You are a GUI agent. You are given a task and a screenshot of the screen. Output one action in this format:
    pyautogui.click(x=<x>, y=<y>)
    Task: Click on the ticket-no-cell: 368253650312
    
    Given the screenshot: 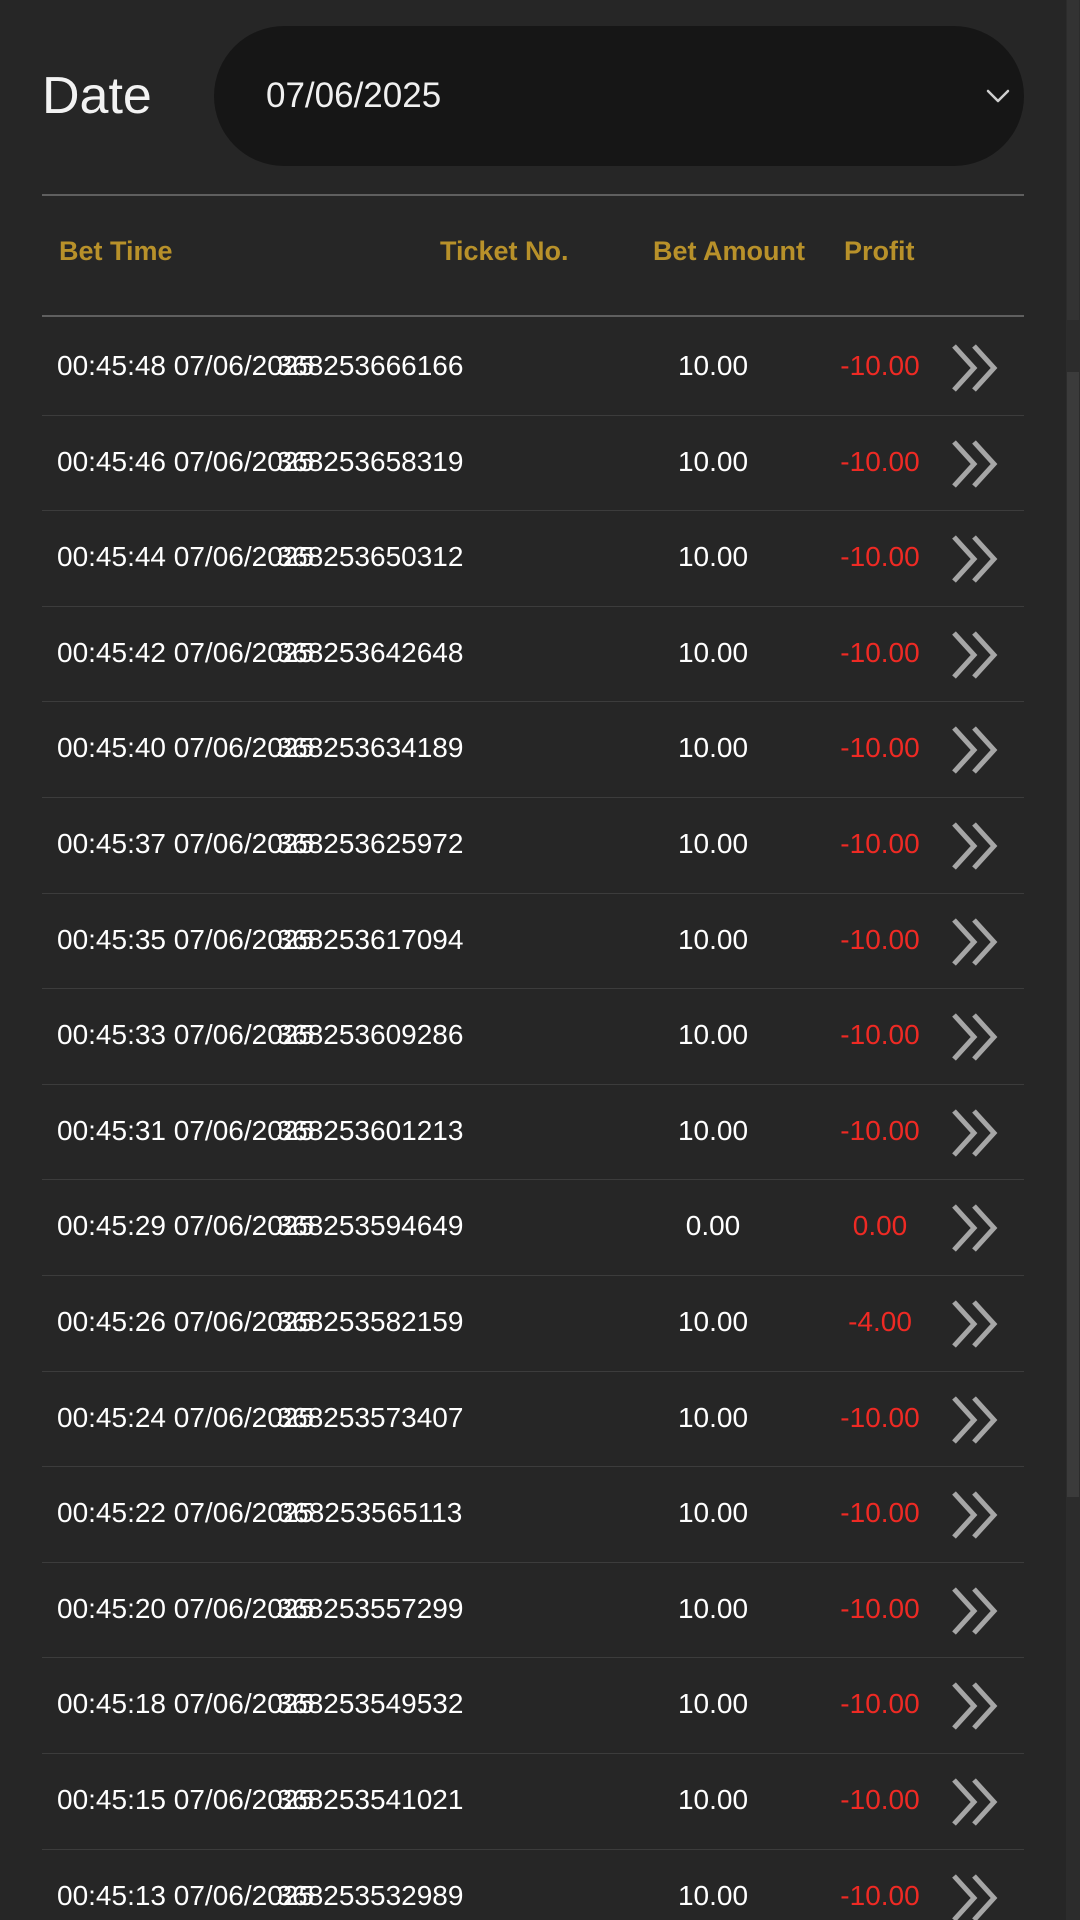 What is the action you would take?
    pyautogui.click(x=370, y=557)
    